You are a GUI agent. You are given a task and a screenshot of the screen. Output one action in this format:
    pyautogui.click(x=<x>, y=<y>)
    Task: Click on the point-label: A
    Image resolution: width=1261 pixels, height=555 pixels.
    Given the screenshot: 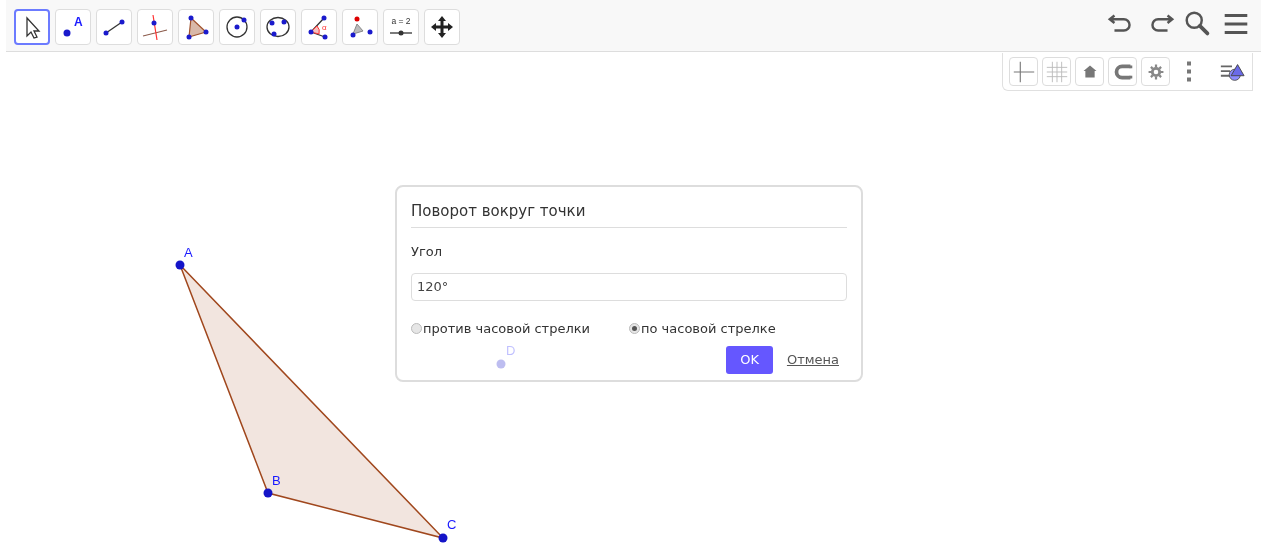 What is the action you would take?
    pyautogui.click(x=188, y=252)
    